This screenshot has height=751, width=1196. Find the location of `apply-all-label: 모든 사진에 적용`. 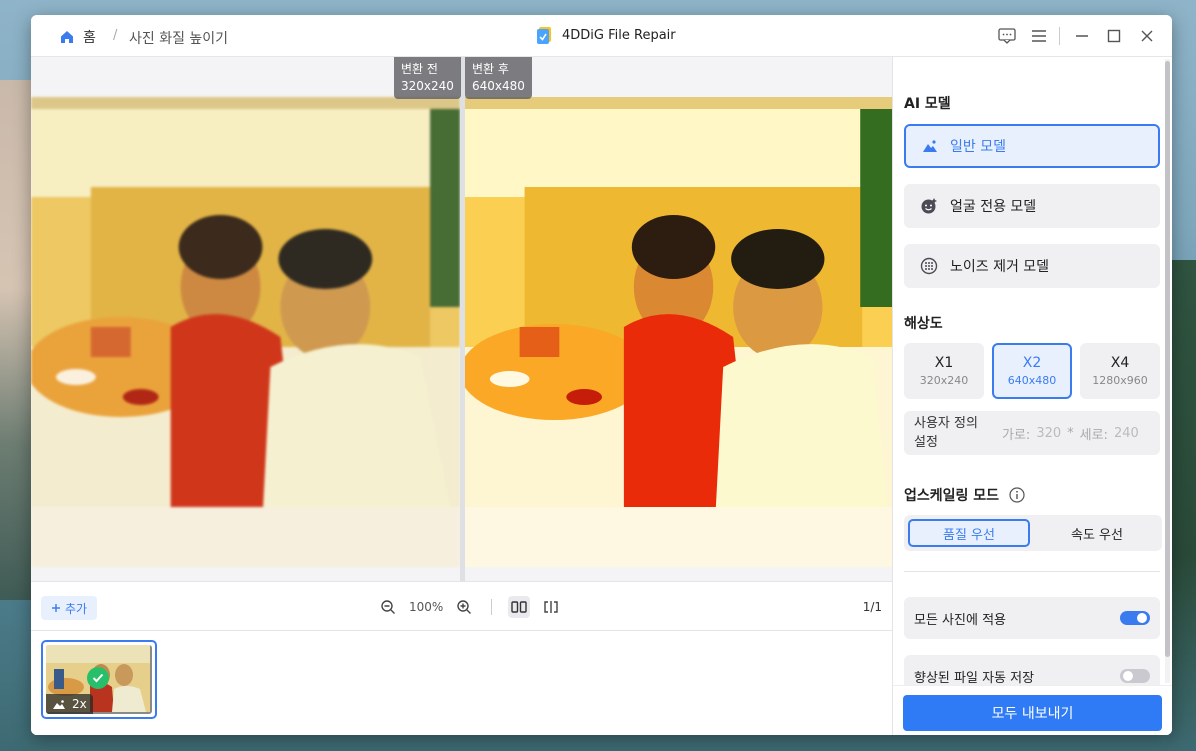

apply-all-label: 모든 사진에 적용 is located at coordinates (960, 620).